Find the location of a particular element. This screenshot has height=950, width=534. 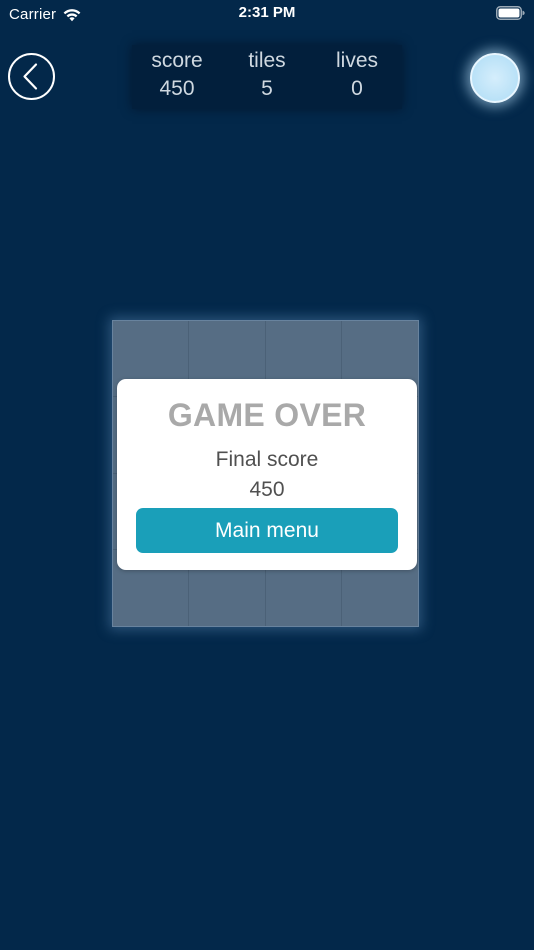

lives-value: 0 is located at coordinates (357, 88).